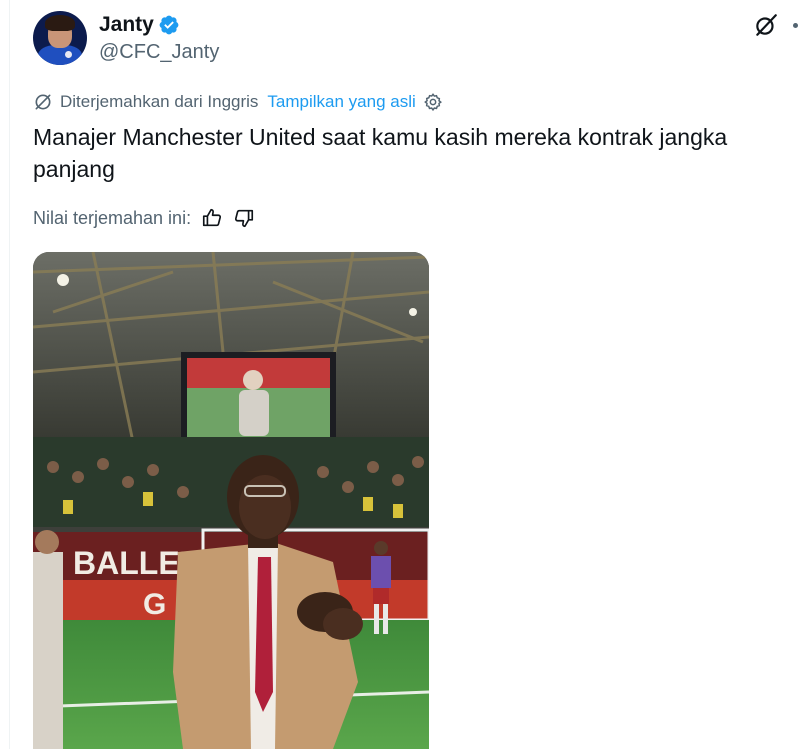  I want to click on translate-icon, so click(43, 102).